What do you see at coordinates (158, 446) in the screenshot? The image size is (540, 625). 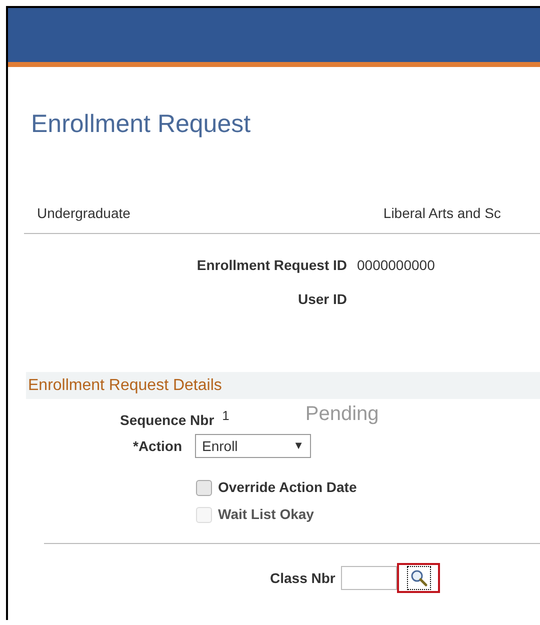 I see `action-label: *Action` at bounding box center [158, 446].